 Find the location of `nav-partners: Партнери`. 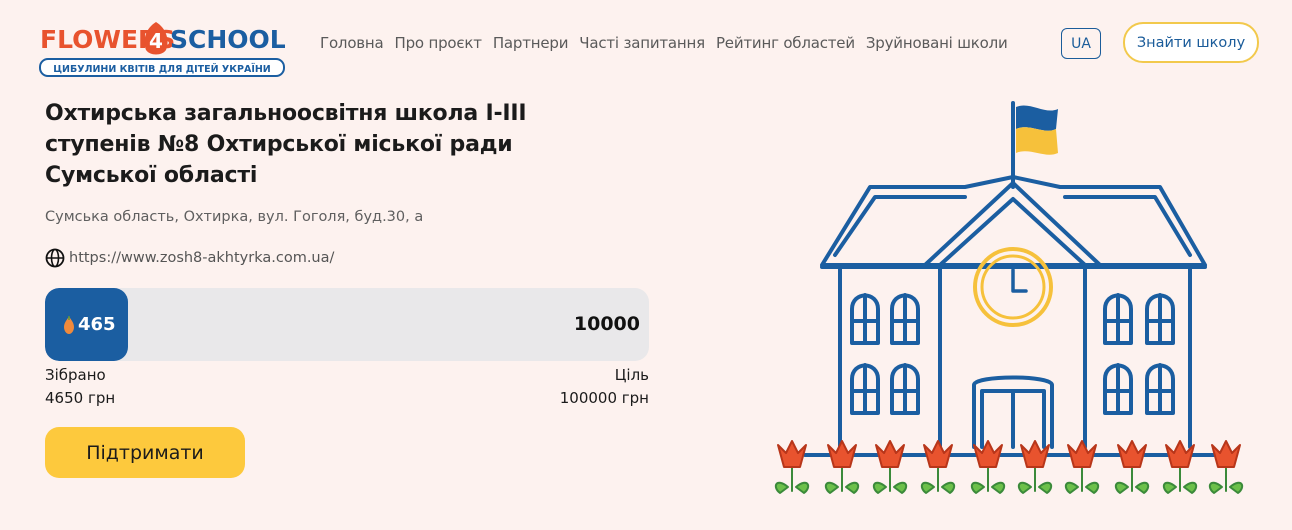

nav-partners: Партнери is located at coordinates (531, 43).